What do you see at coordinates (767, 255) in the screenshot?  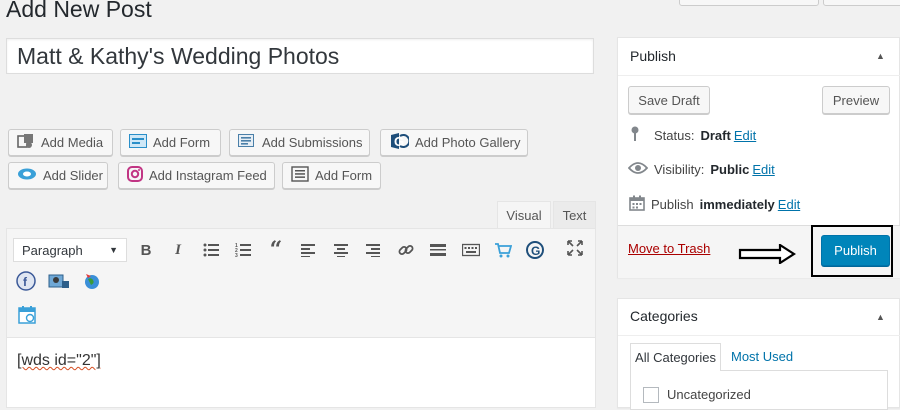 I see `arrow-icon` at bounding box center [767, 255].